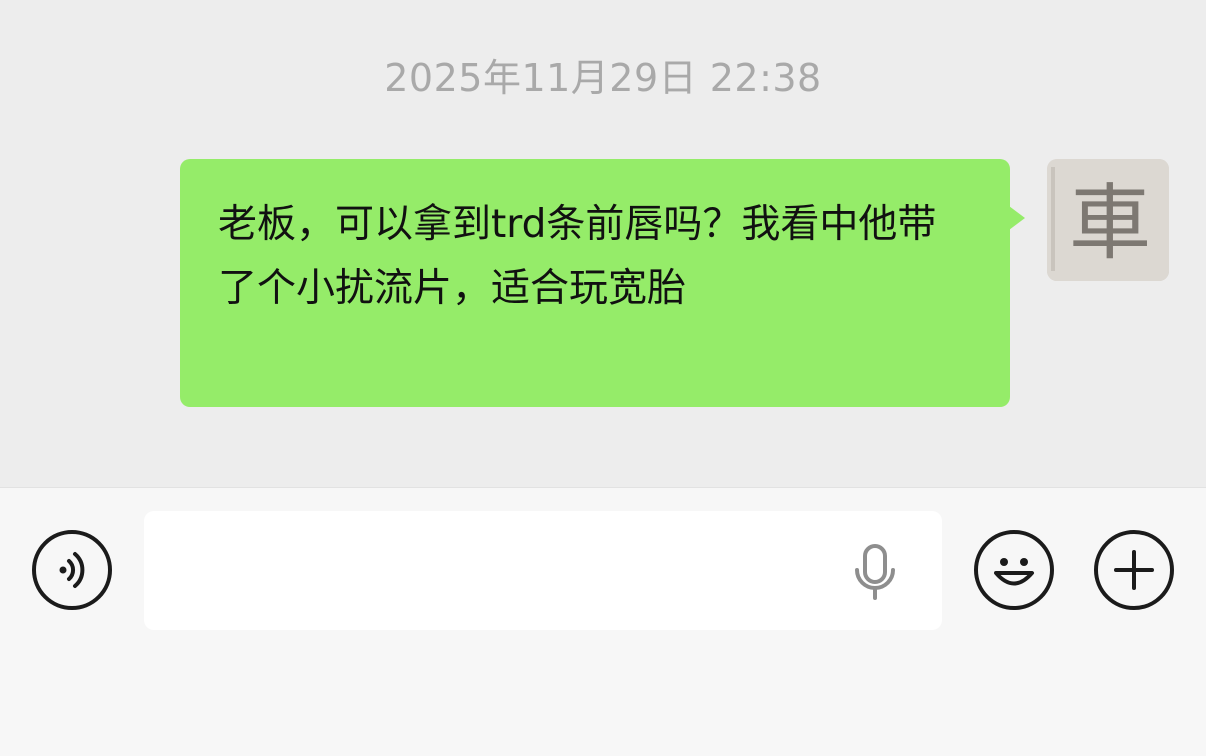  I want to click on microphone-icon, so click(876, 574).